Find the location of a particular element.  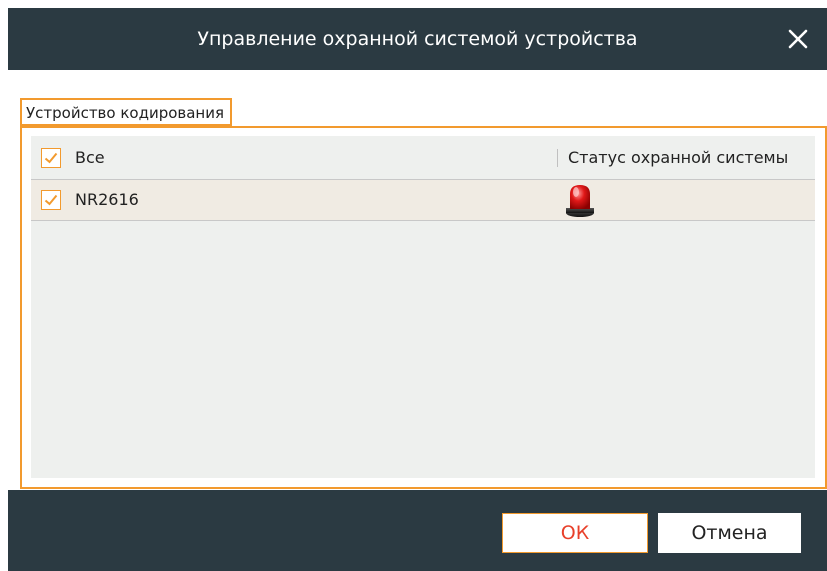

alarm-beacon-icon is located at coordinates (580, 201).